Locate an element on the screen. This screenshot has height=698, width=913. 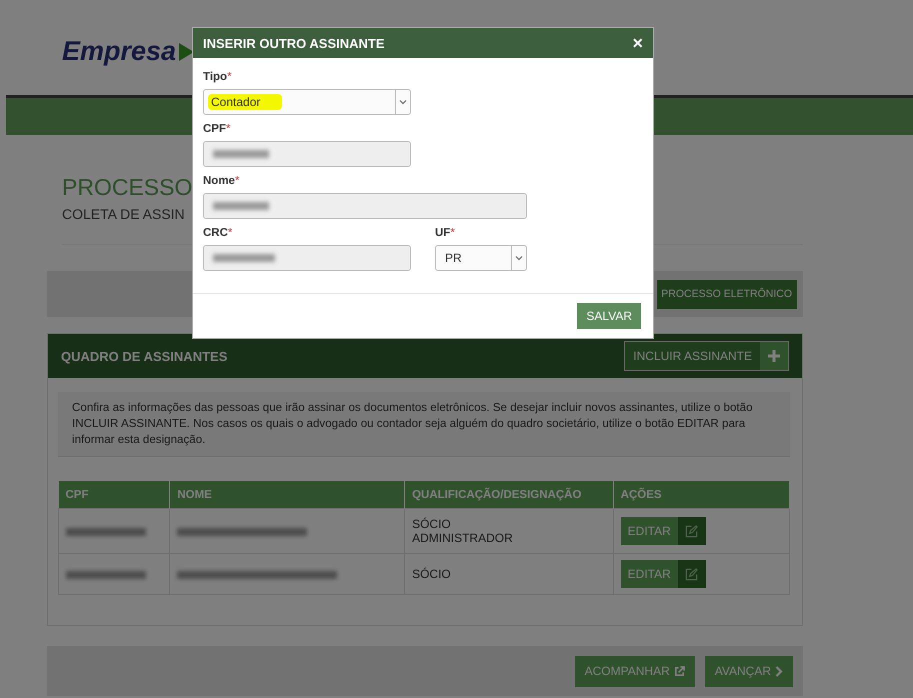
page-subtitle: COLETA DE ASSIN is located at coordinates (123, 214).